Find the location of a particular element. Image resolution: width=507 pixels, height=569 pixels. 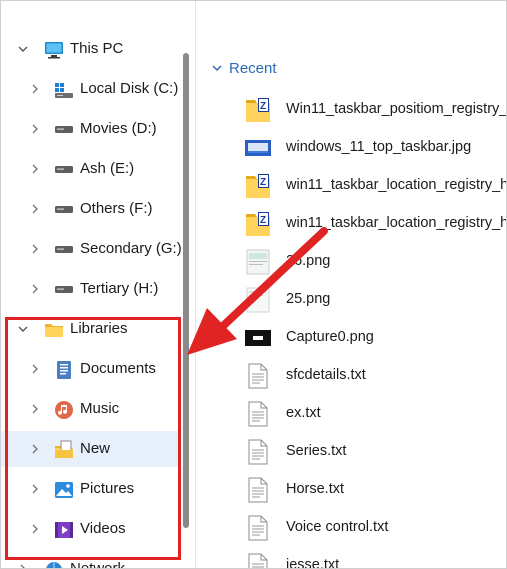

file-row: Horse.txt is located at coordinates (373, 489).